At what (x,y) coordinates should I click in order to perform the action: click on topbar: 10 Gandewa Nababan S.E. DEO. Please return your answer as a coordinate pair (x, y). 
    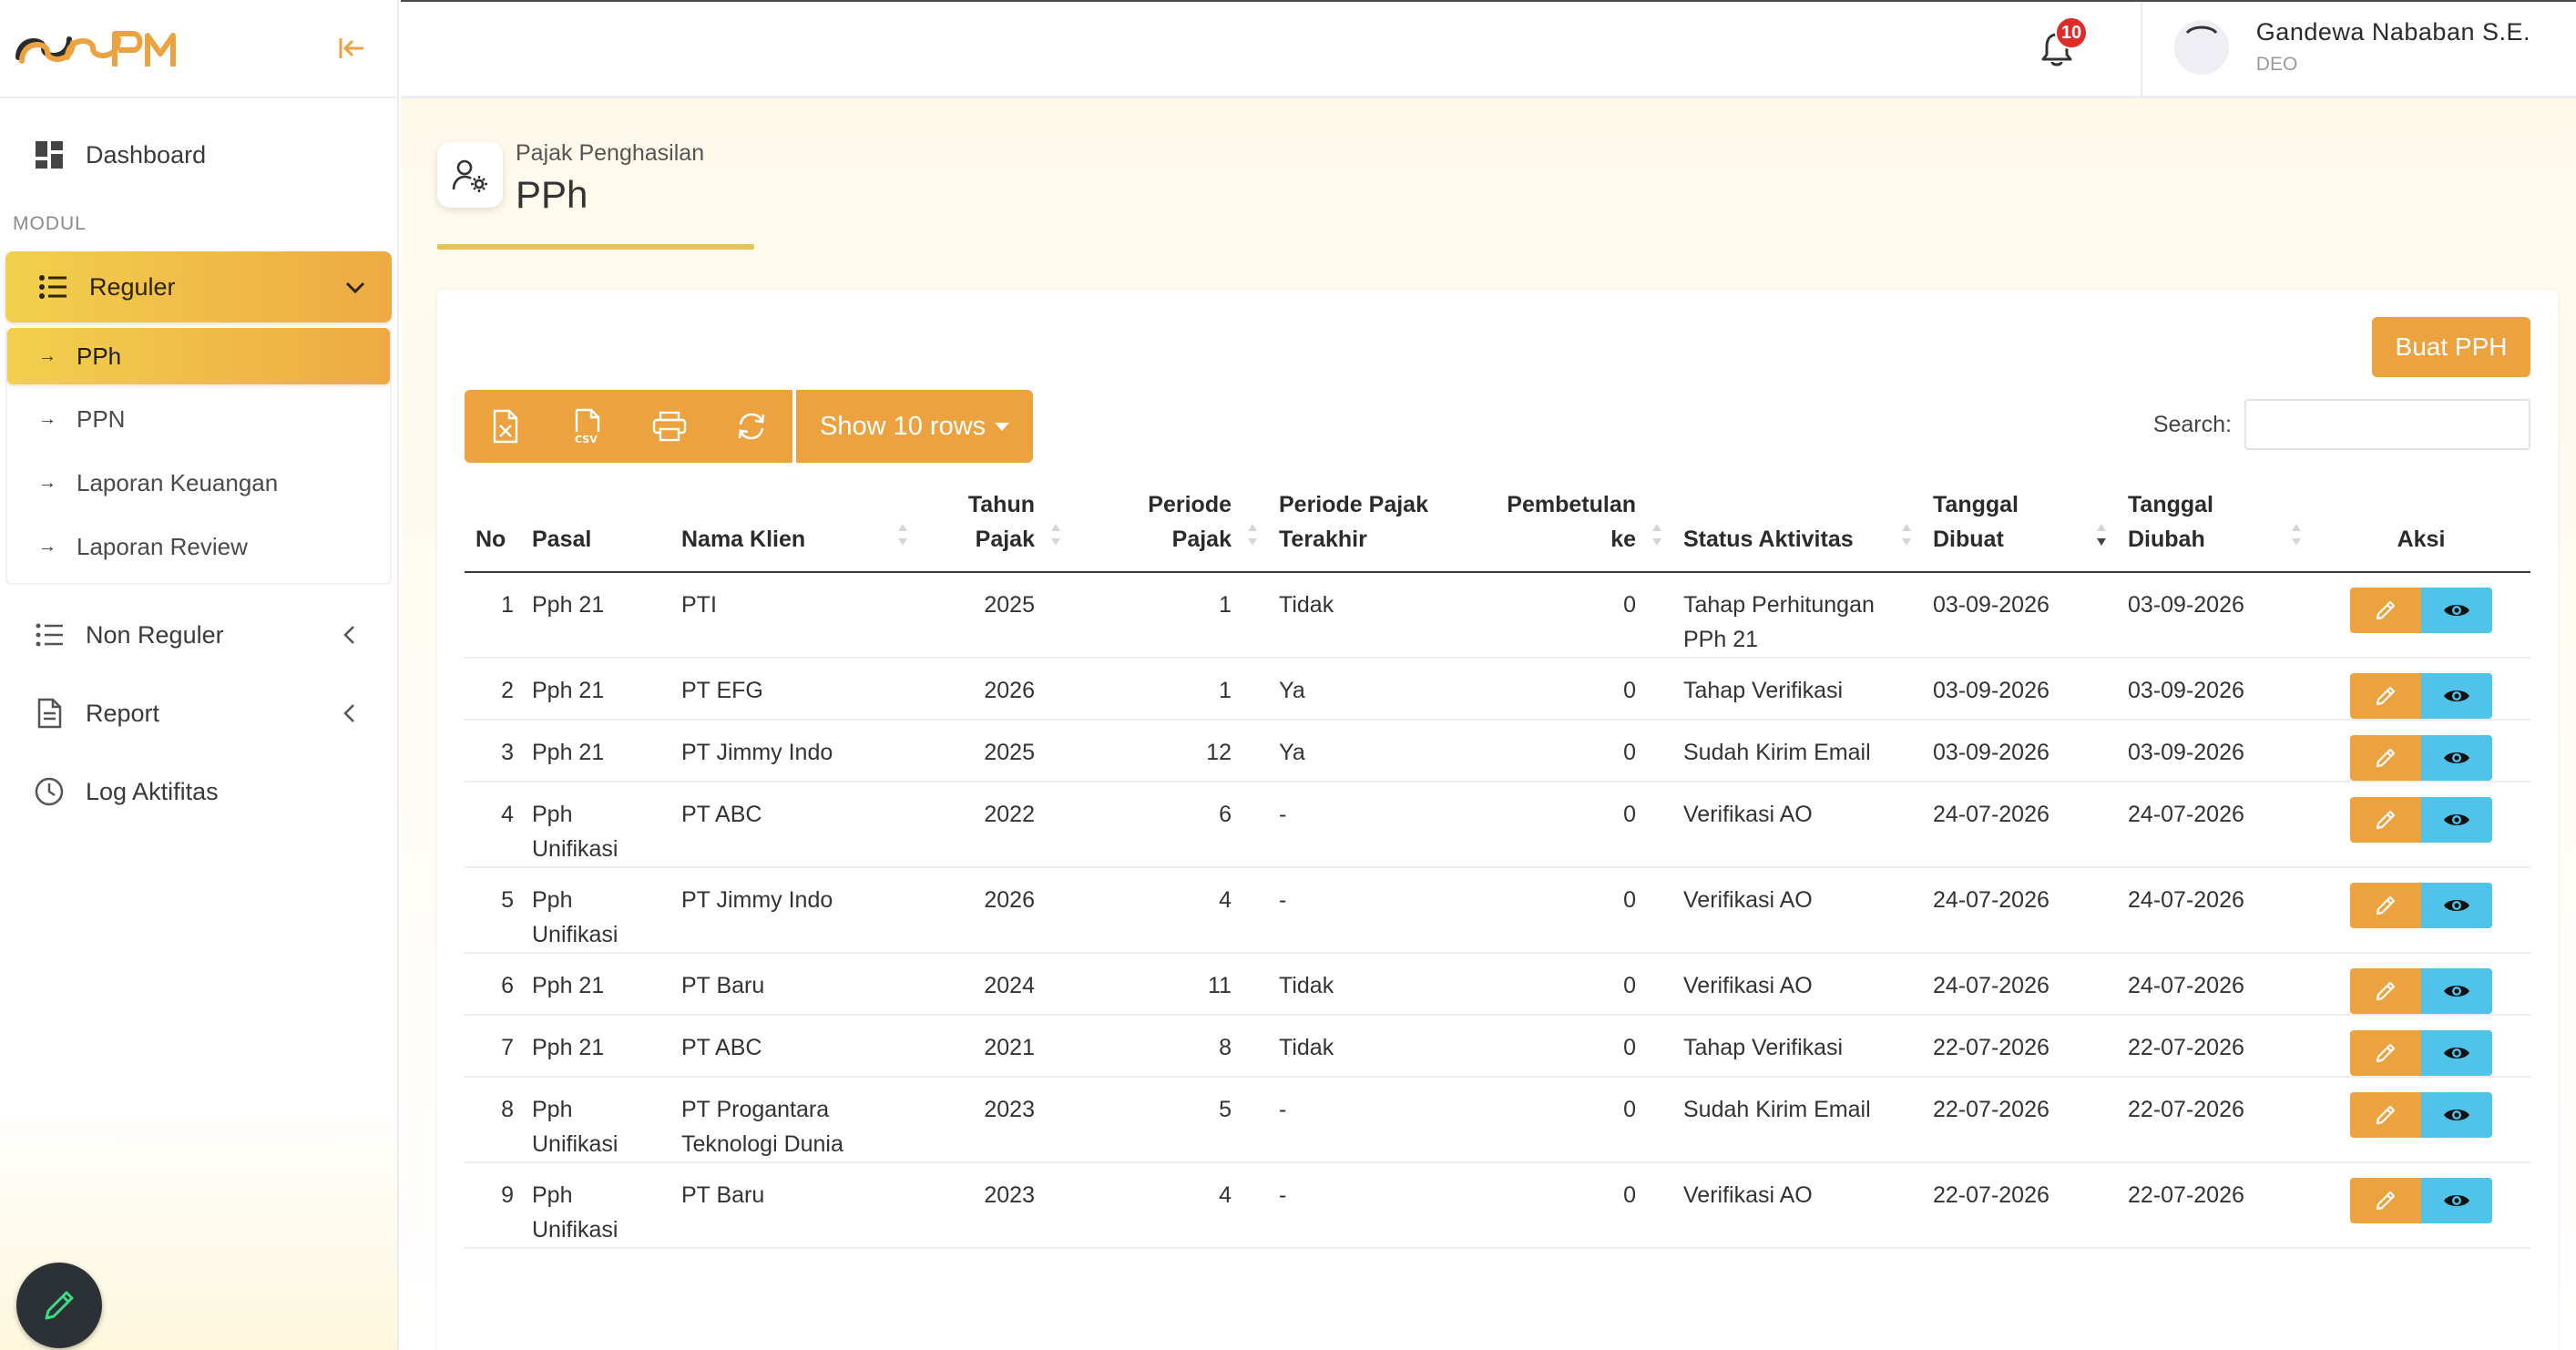
    Looking at the image, I should click on (1488, 49).